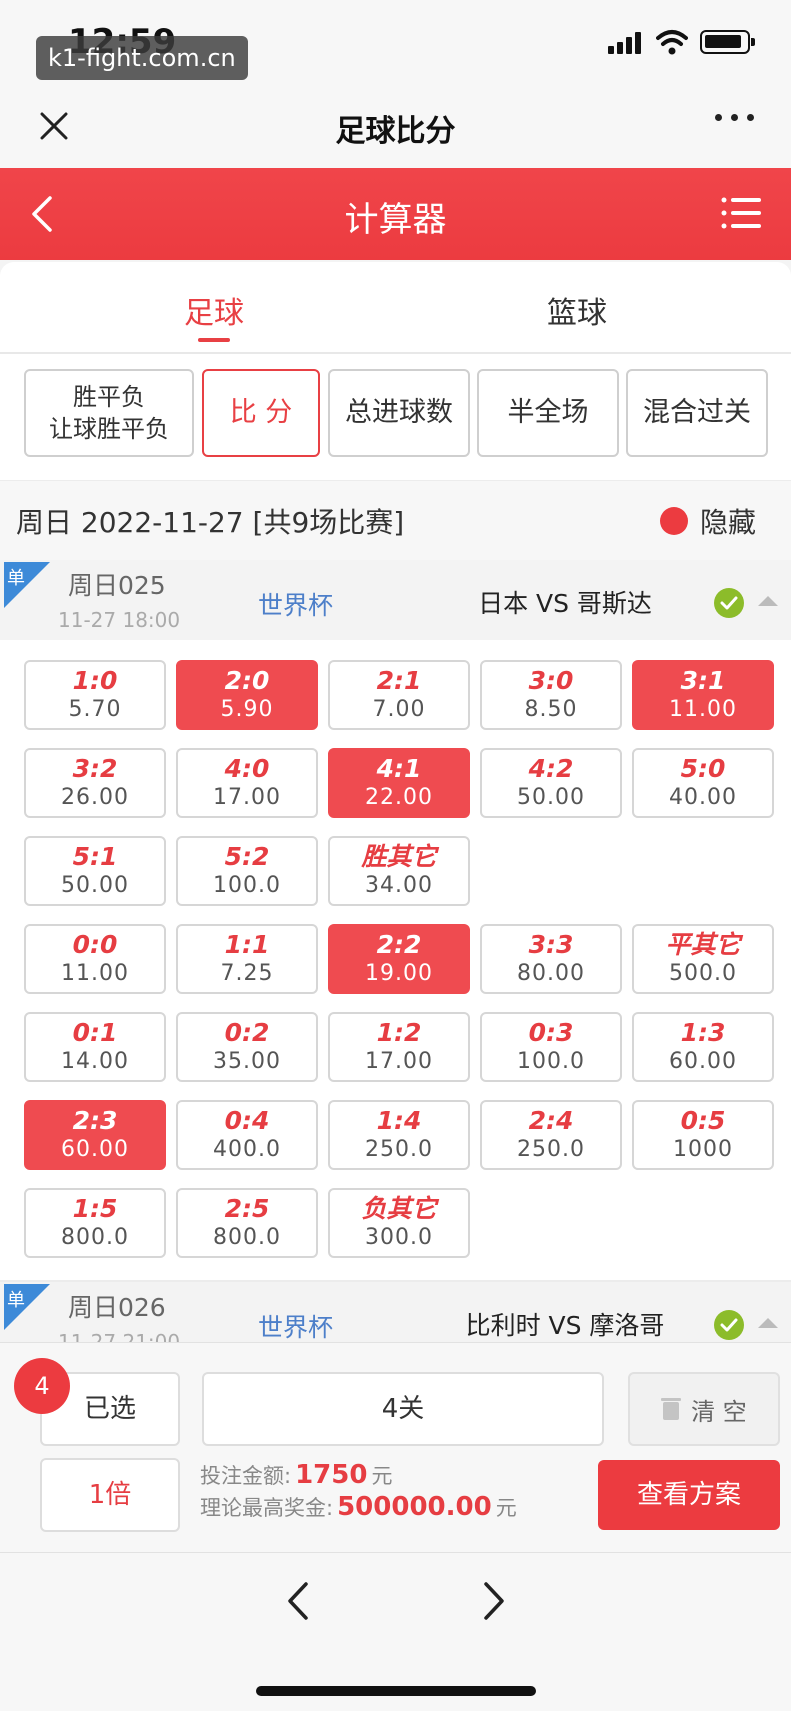  I want to click on score-odds-cell: 0:1 14.00, so click(95, 1047).